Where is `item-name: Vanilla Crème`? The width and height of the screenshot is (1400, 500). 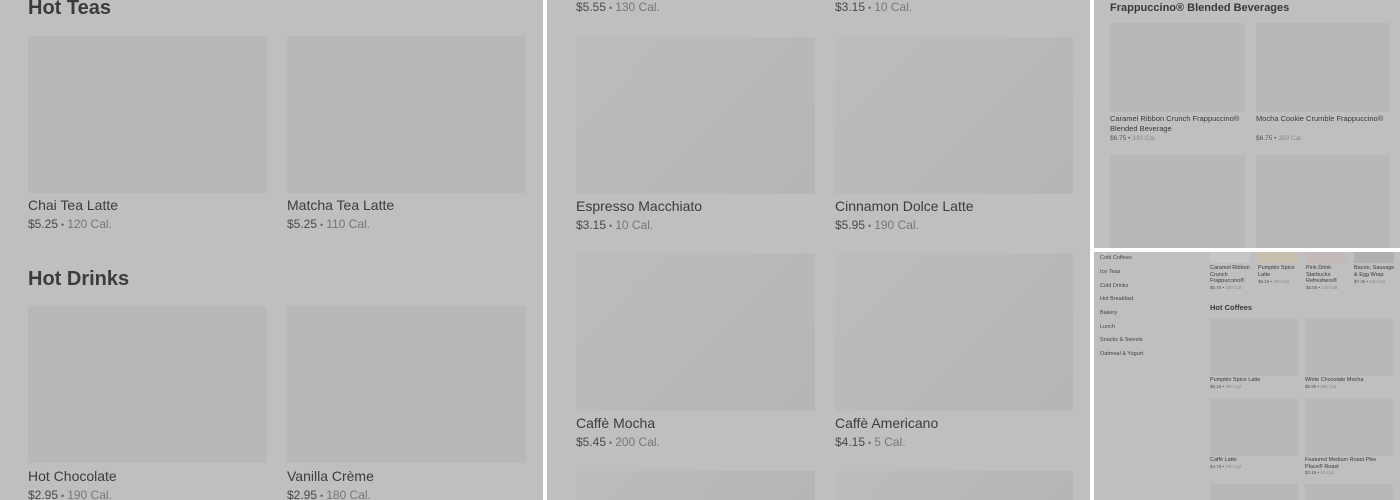 item-name: Vanilla Crème is located at coordinates (330, 476).